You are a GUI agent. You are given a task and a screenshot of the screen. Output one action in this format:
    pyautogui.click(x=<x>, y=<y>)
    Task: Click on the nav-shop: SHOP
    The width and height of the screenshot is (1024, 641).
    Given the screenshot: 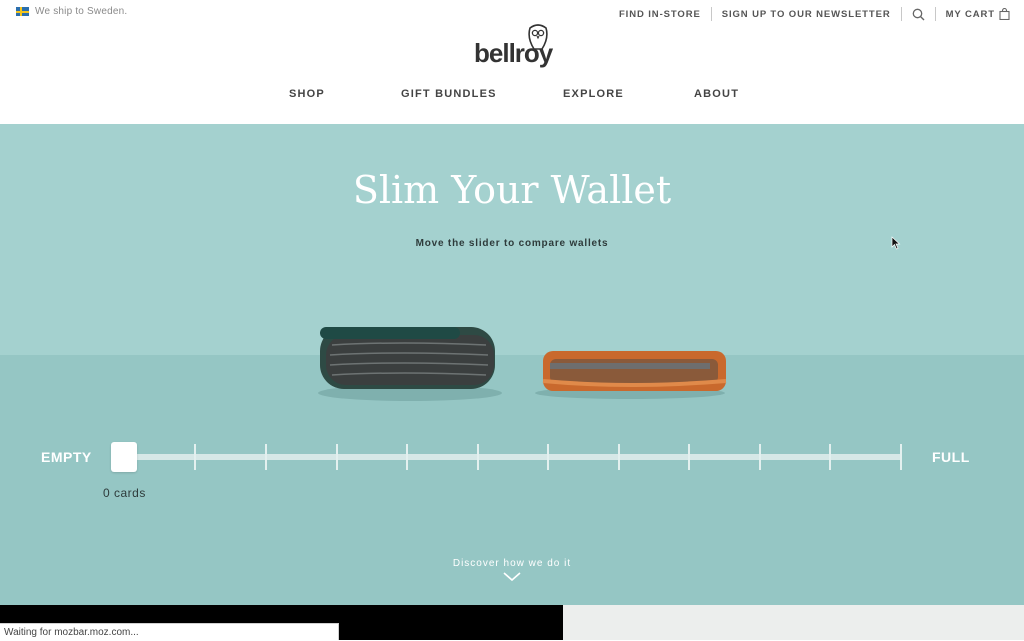 What is the action you would take?
    pyautogui.click(x=307, y=94)
    